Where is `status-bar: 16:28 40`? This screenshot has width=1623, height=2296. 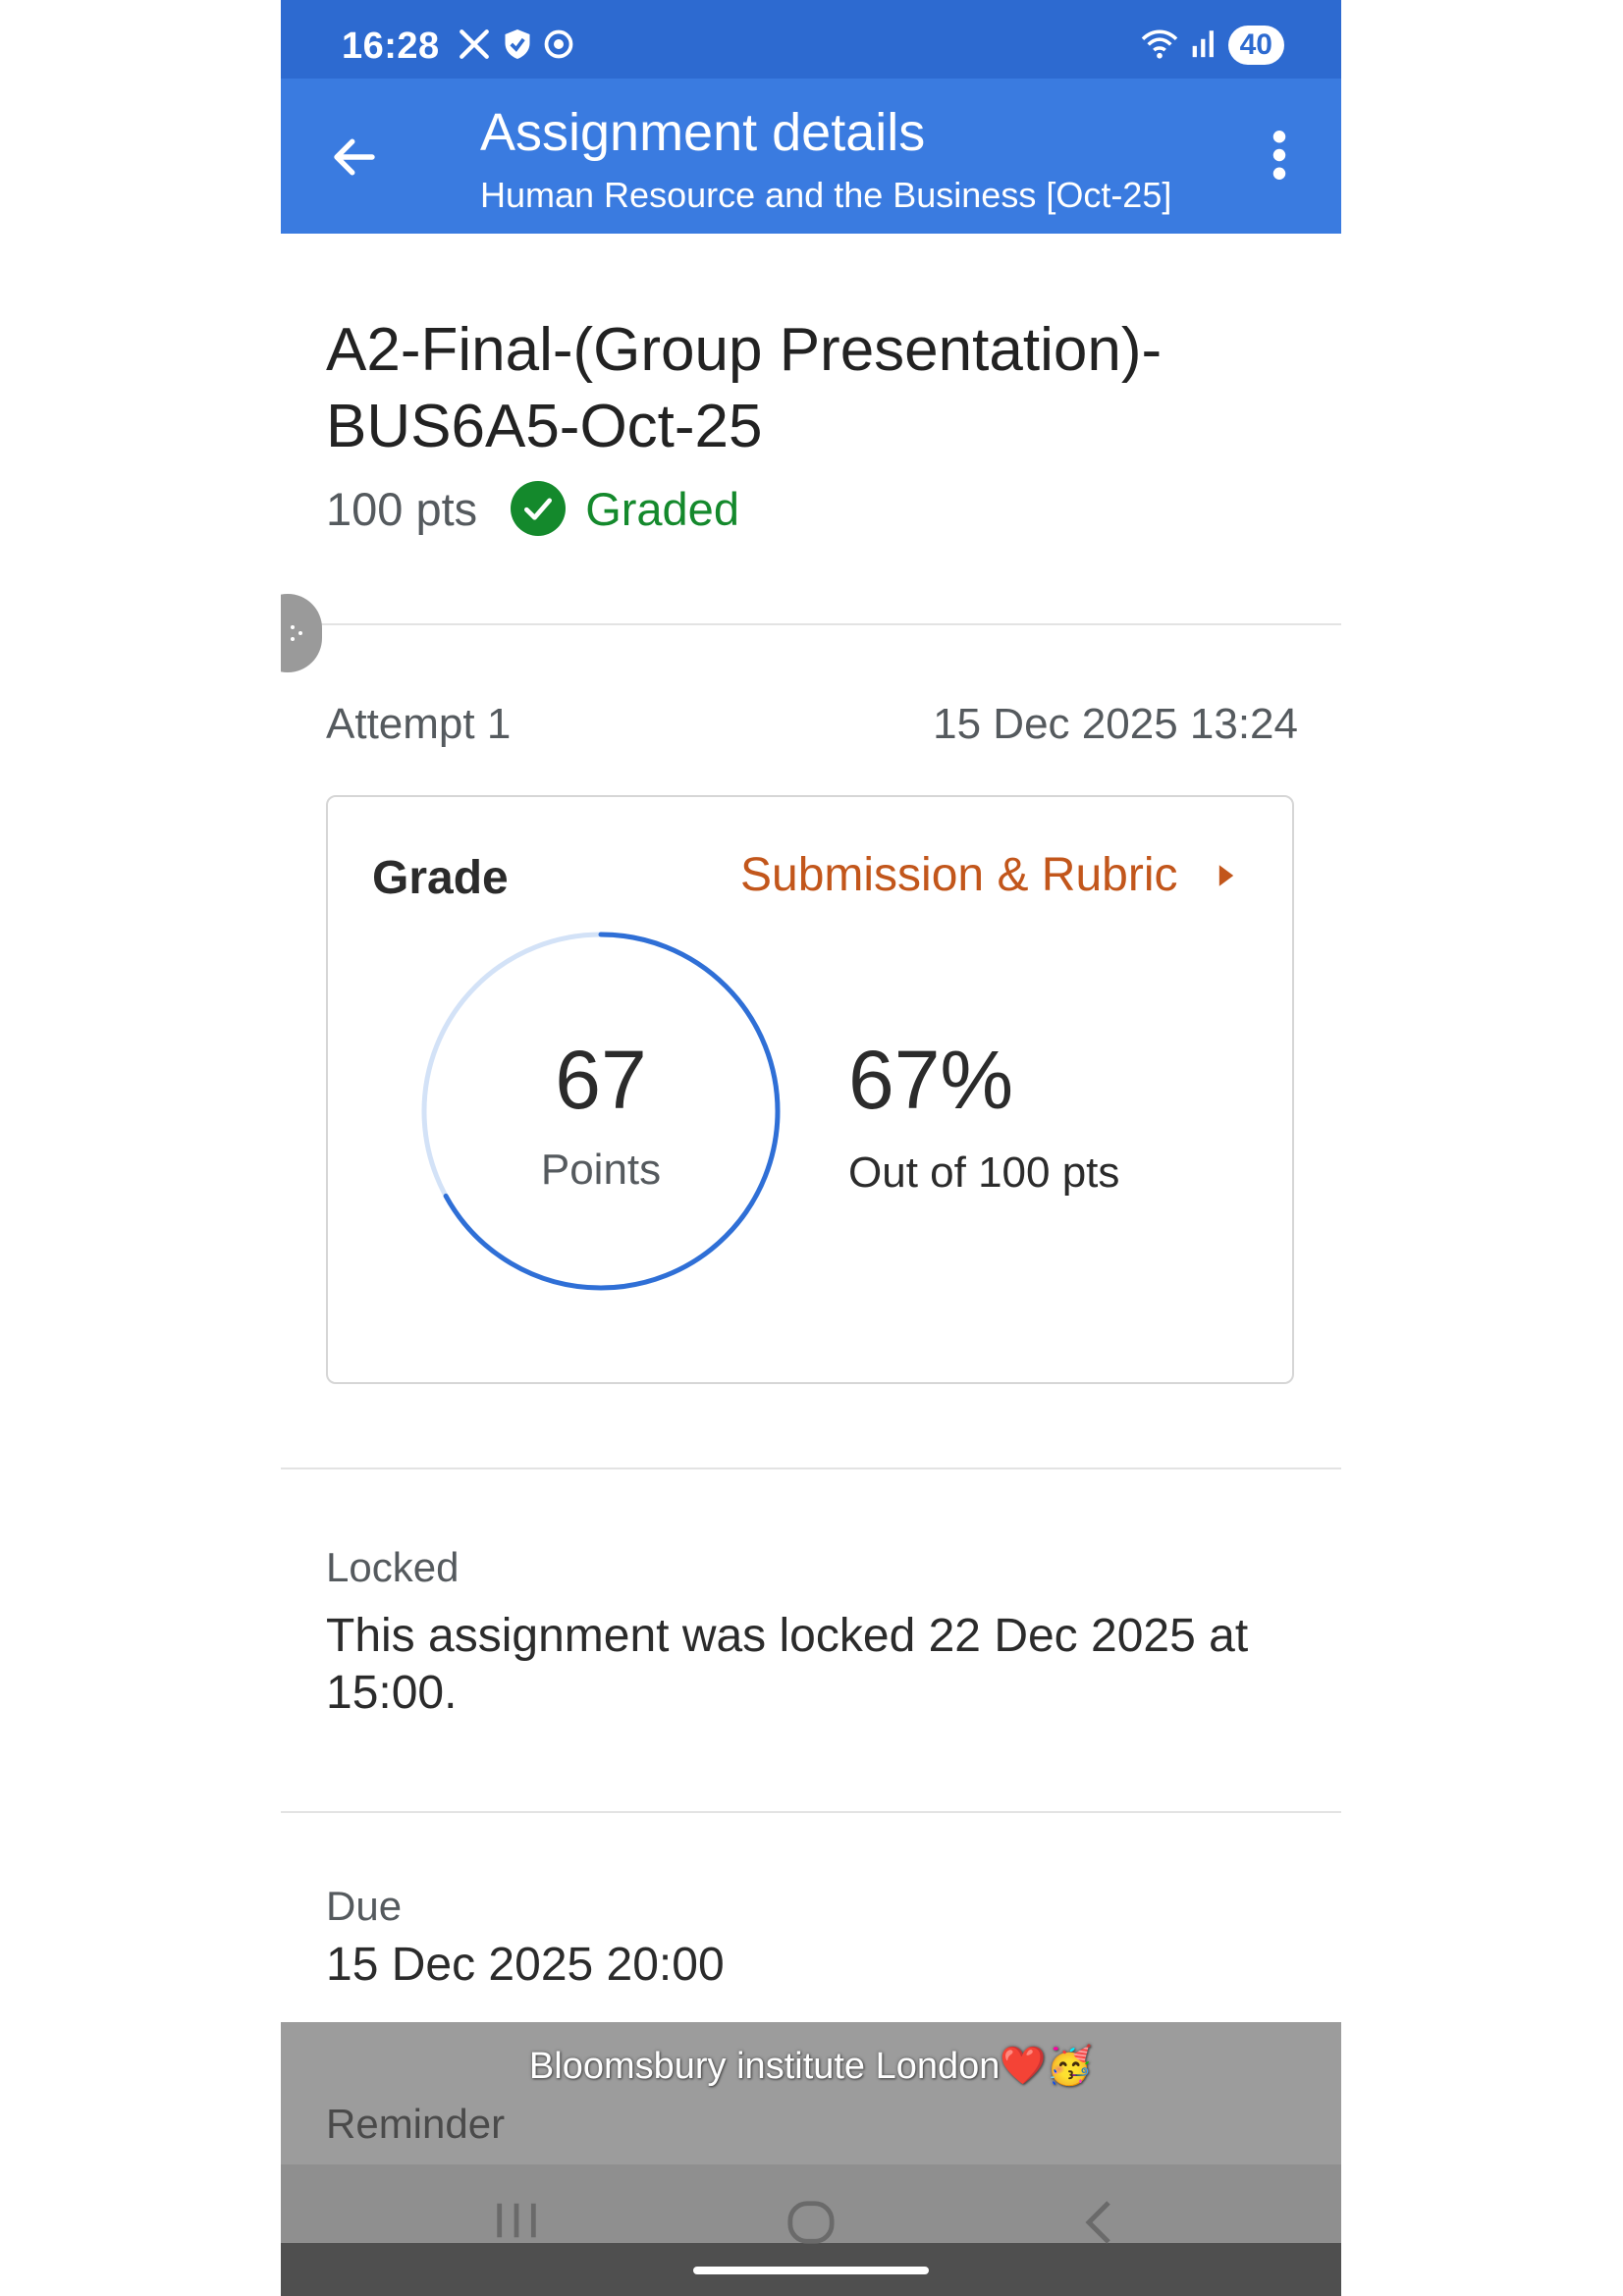
status-bar: 16:28 40 is located at coordinates (811, 39).